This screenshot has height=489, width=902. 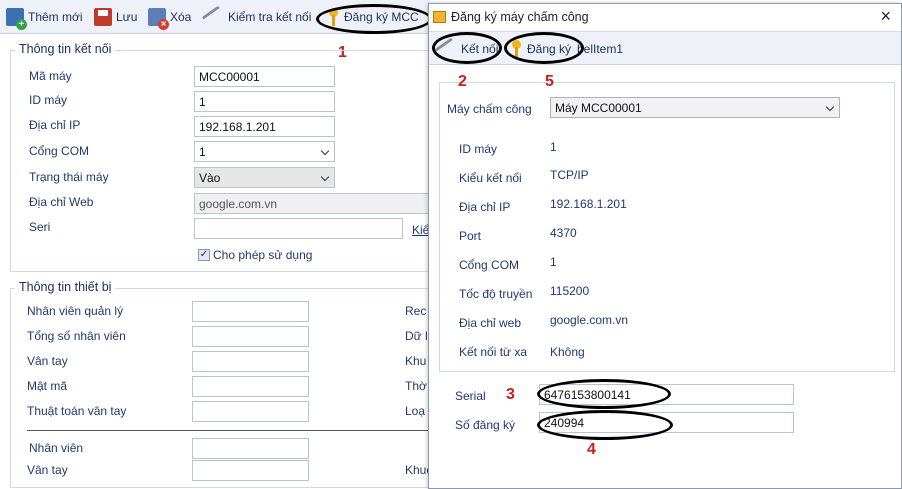 What do you see at coordinates (55, 125) in the screenshot?
I see `ip-label: Địa chỉ IP` at bounding box center [55, 125].